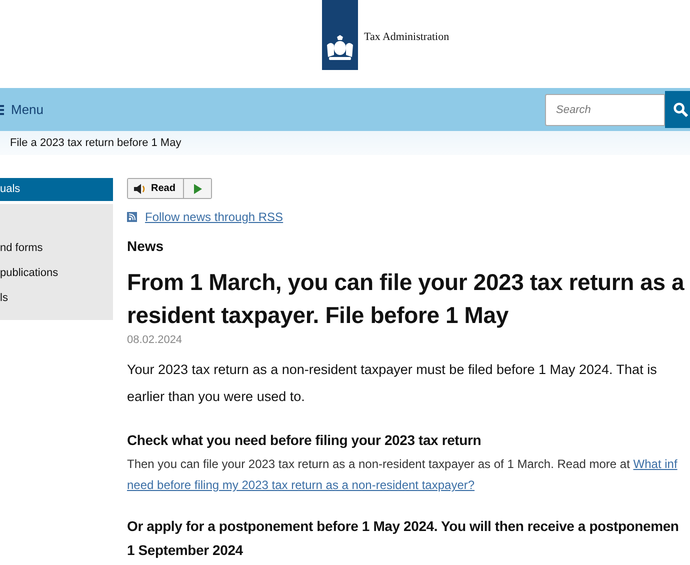 The width and height of the screenshot is (690, 565). I want to click on search-field: Search, so click(605, 110).